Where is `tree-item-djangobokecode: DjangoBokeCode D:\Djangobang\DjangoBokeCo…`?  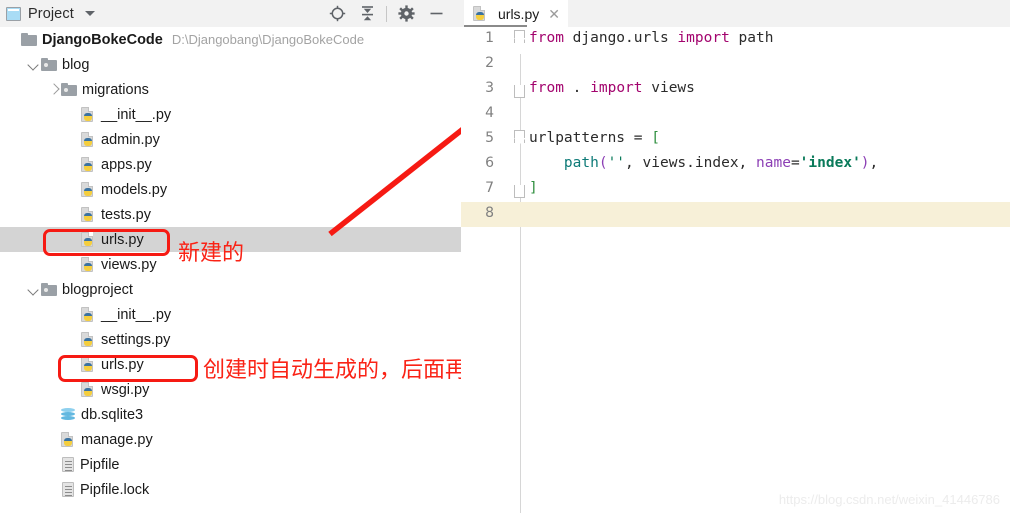
tree-item-djangobokecode: DjangoBokeCode D:\Djangobang\DjangoBokeCo… is located at coordinates (182, 39).